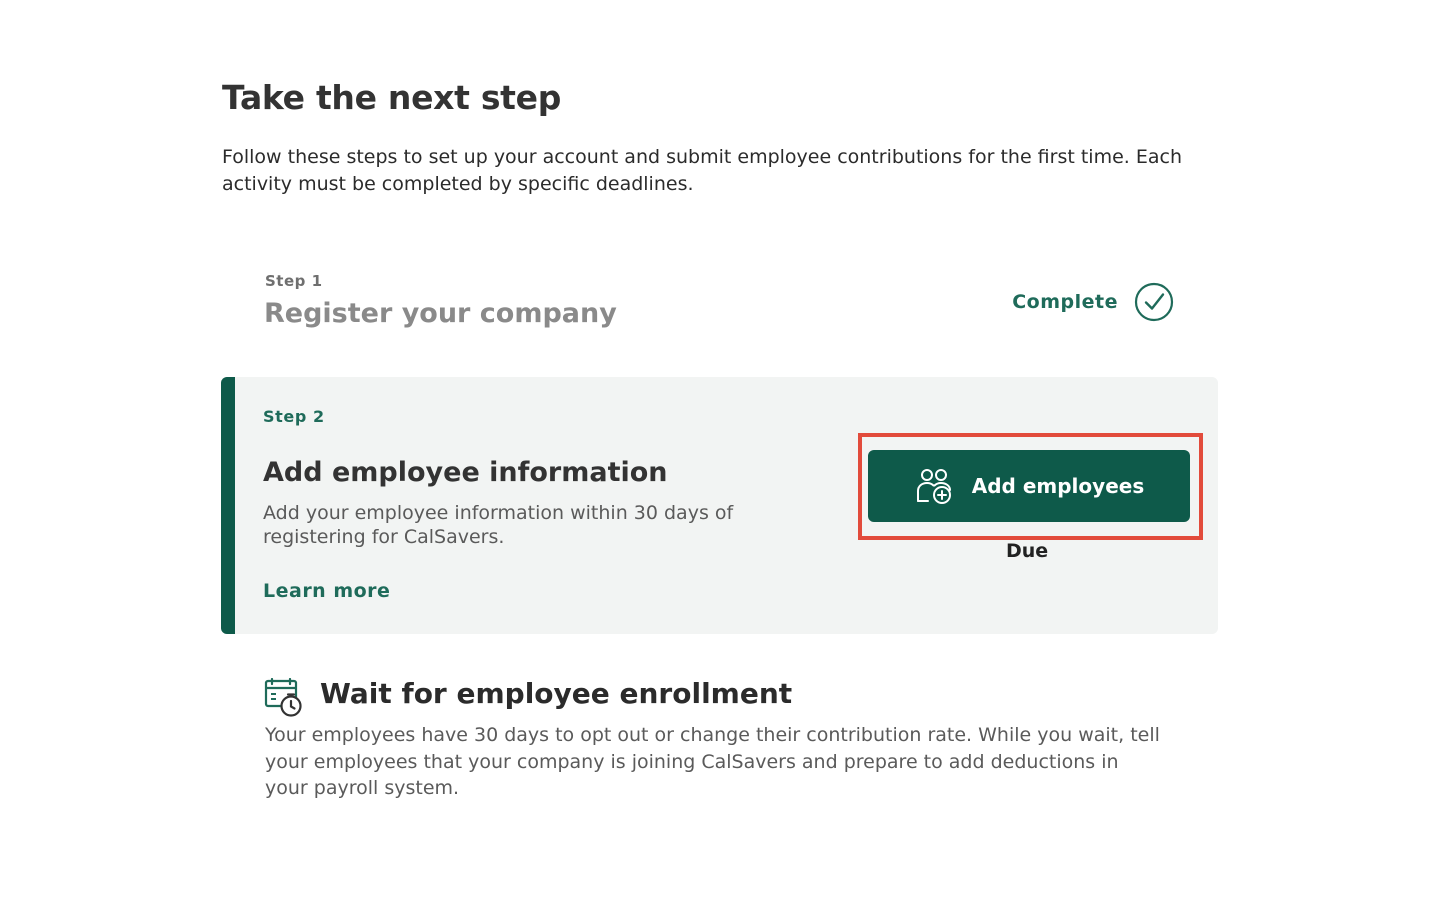  I want to click on due-label: Due, so click(1027, 551).